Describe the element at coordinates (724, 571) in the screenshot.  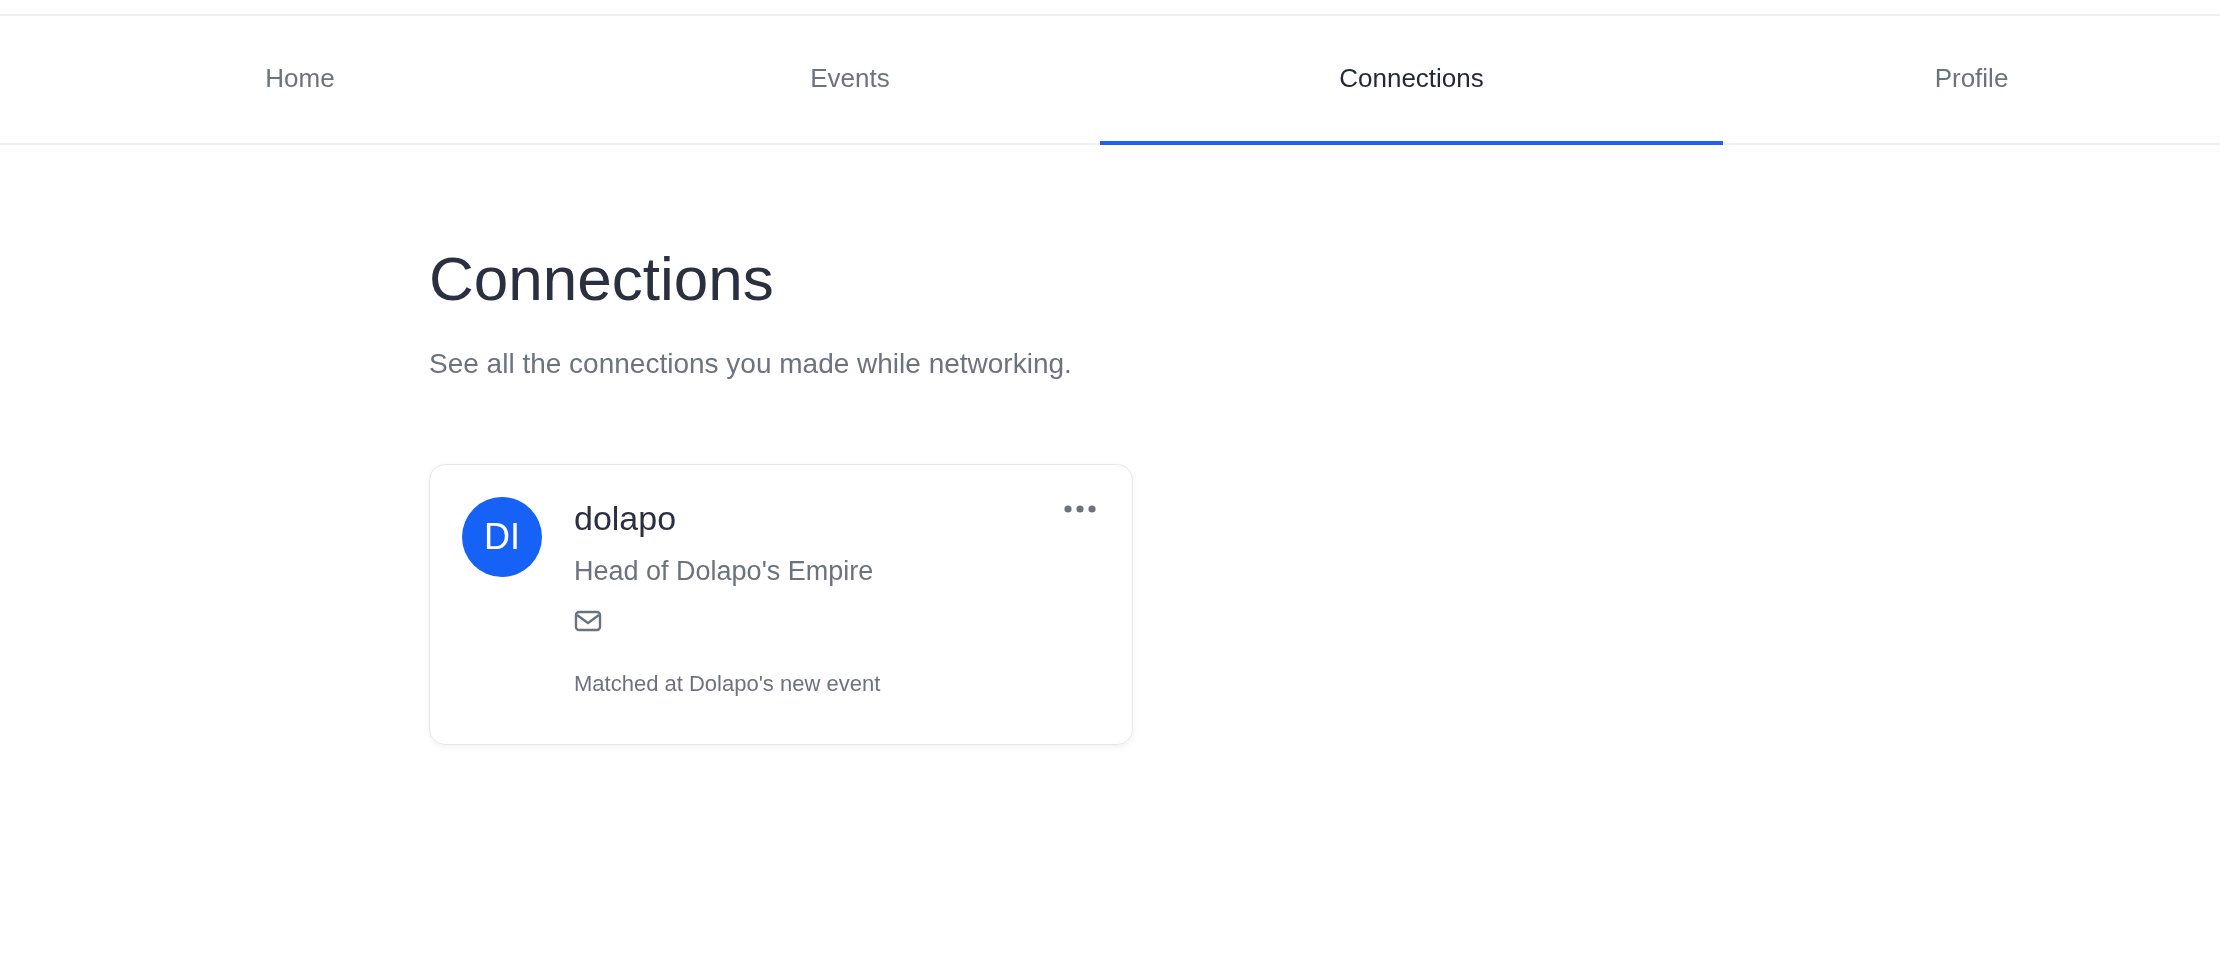
I see `connection-headline: Head of Dolapo's Empire` at that location.